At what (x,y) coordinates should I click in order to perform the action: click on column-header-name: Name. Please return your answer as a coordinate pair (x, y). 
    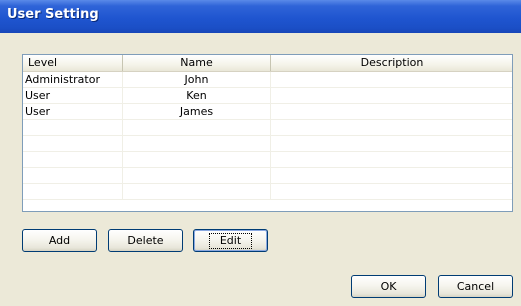
    Looking at the image, I should click on (197, 63).